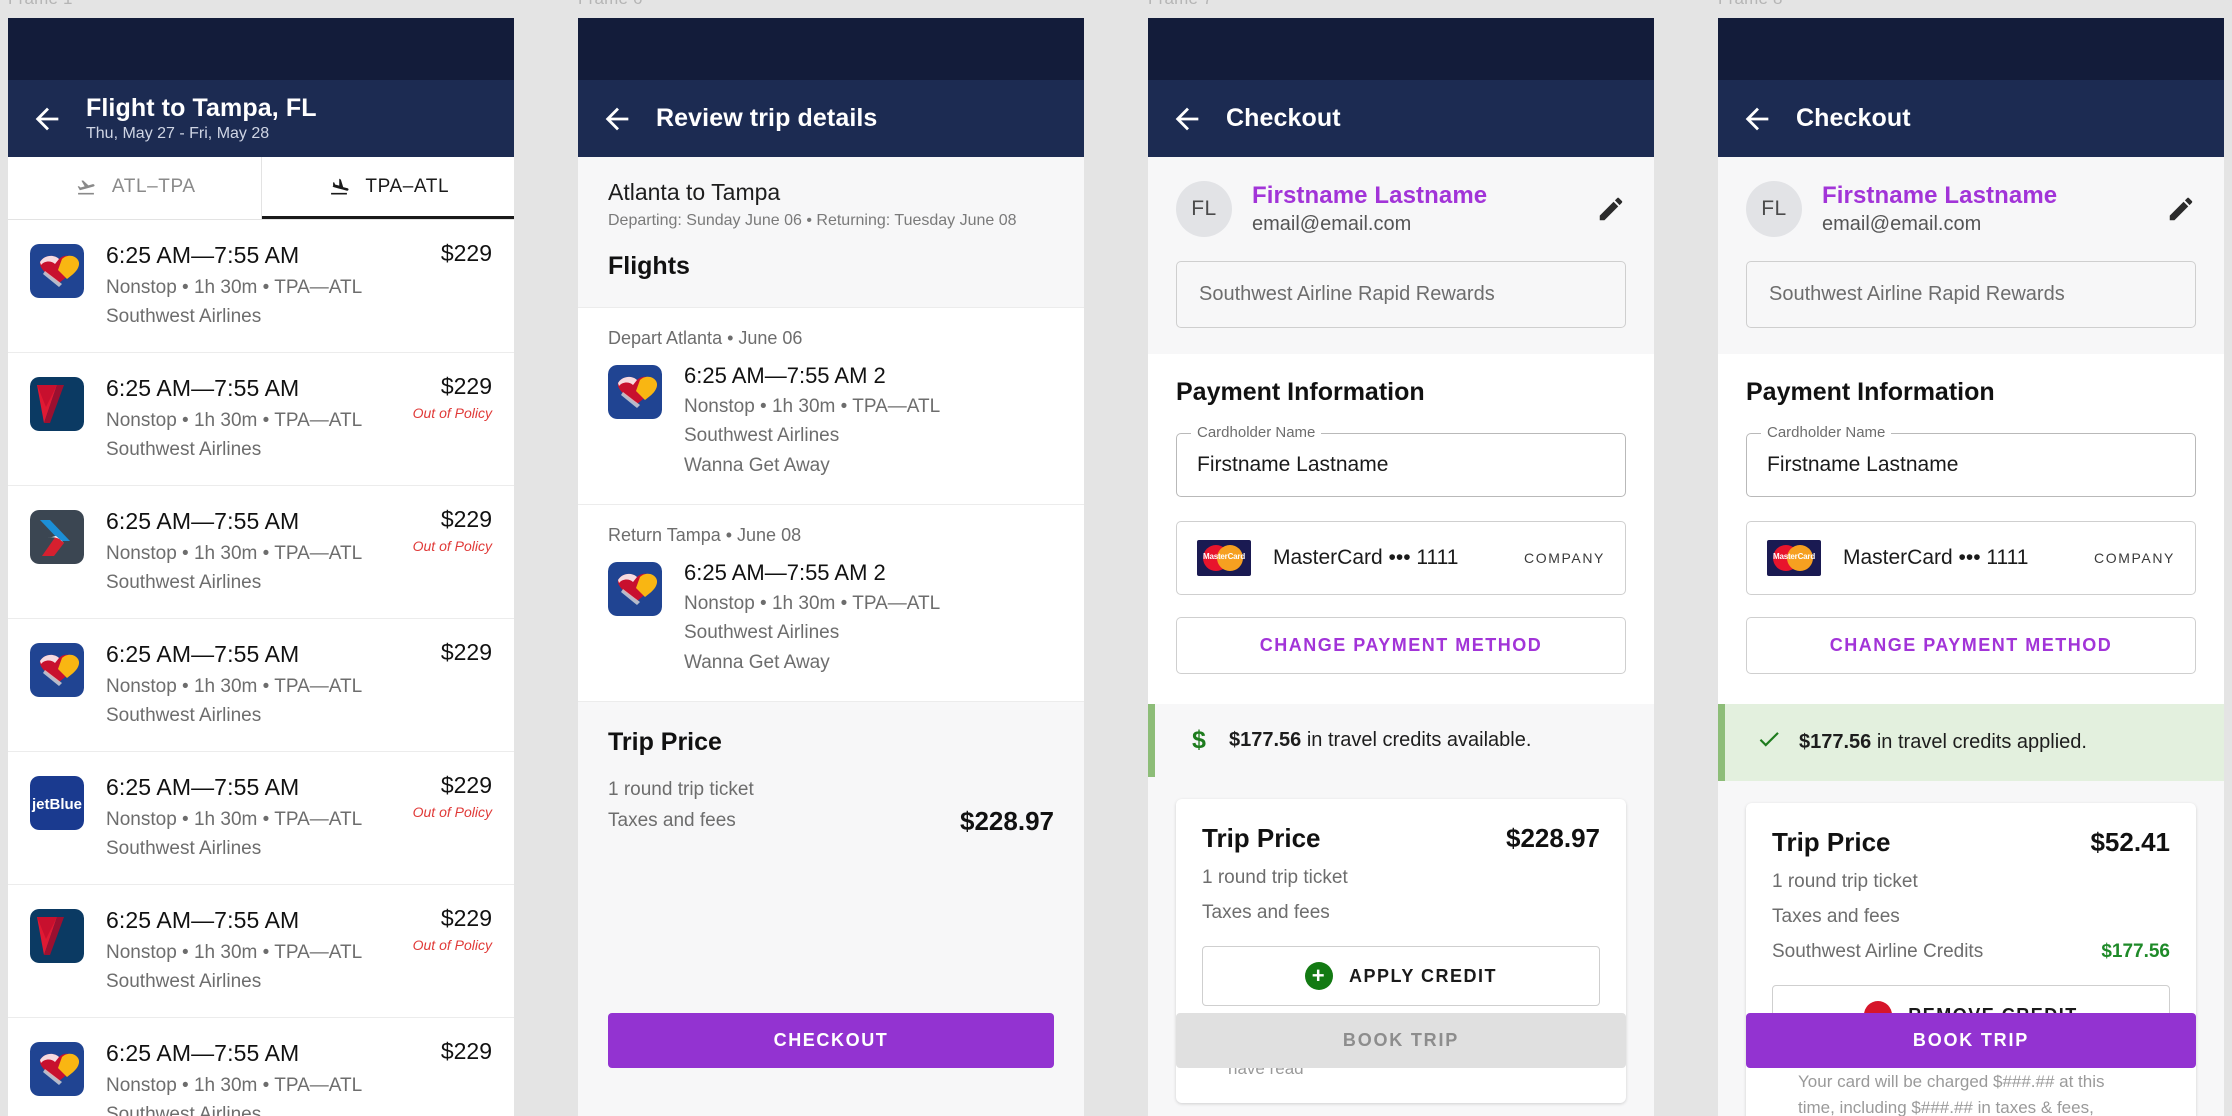 Image resolution: width=2232 pixels, height=1116 pixels. What do you see at coordinates (56, 804) in the screenshot?
I see `svg-text: jetBlue` at bounding box center [56, 804].